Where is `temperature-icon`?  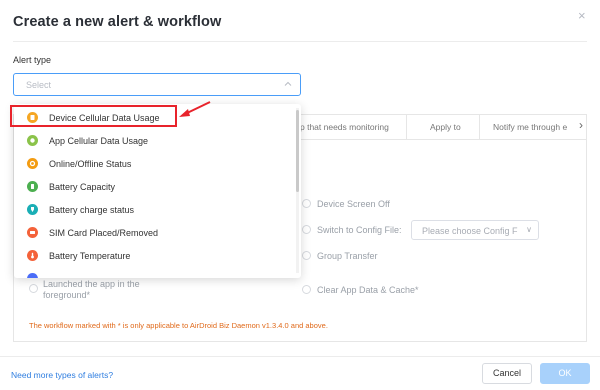 temperature-icon is located at coordinates (32, 255).